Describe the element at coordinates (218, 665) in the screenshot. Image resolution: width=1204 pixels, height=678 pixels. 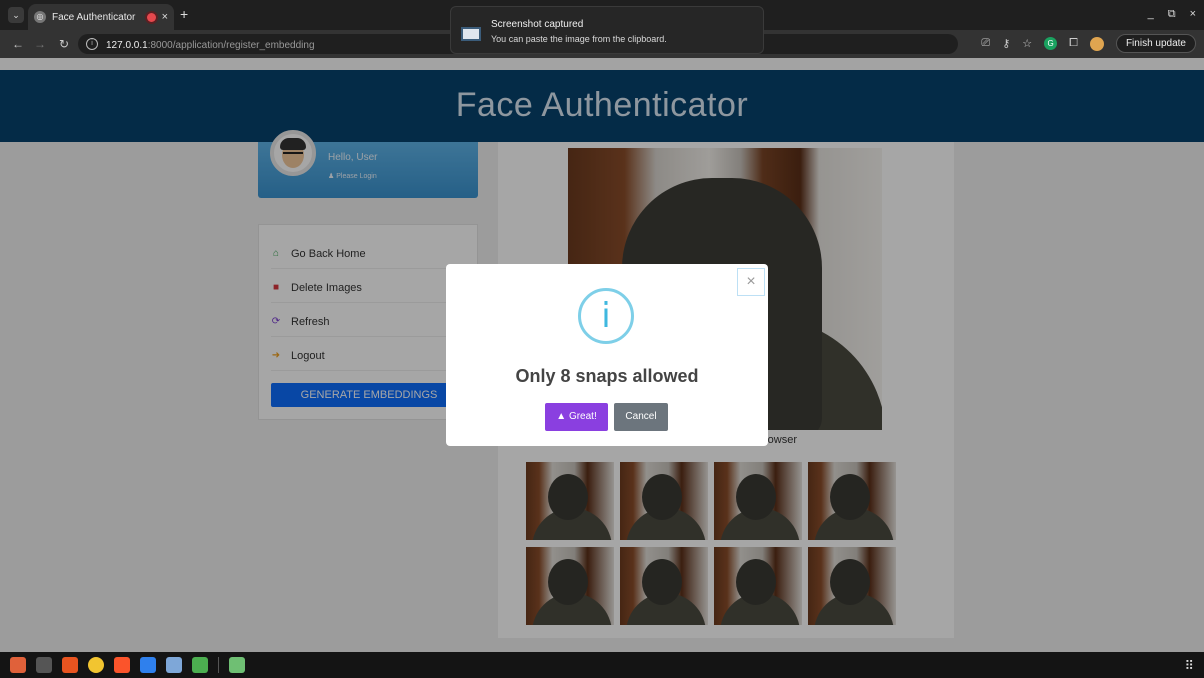
I see `taskbar-separator` at that location.